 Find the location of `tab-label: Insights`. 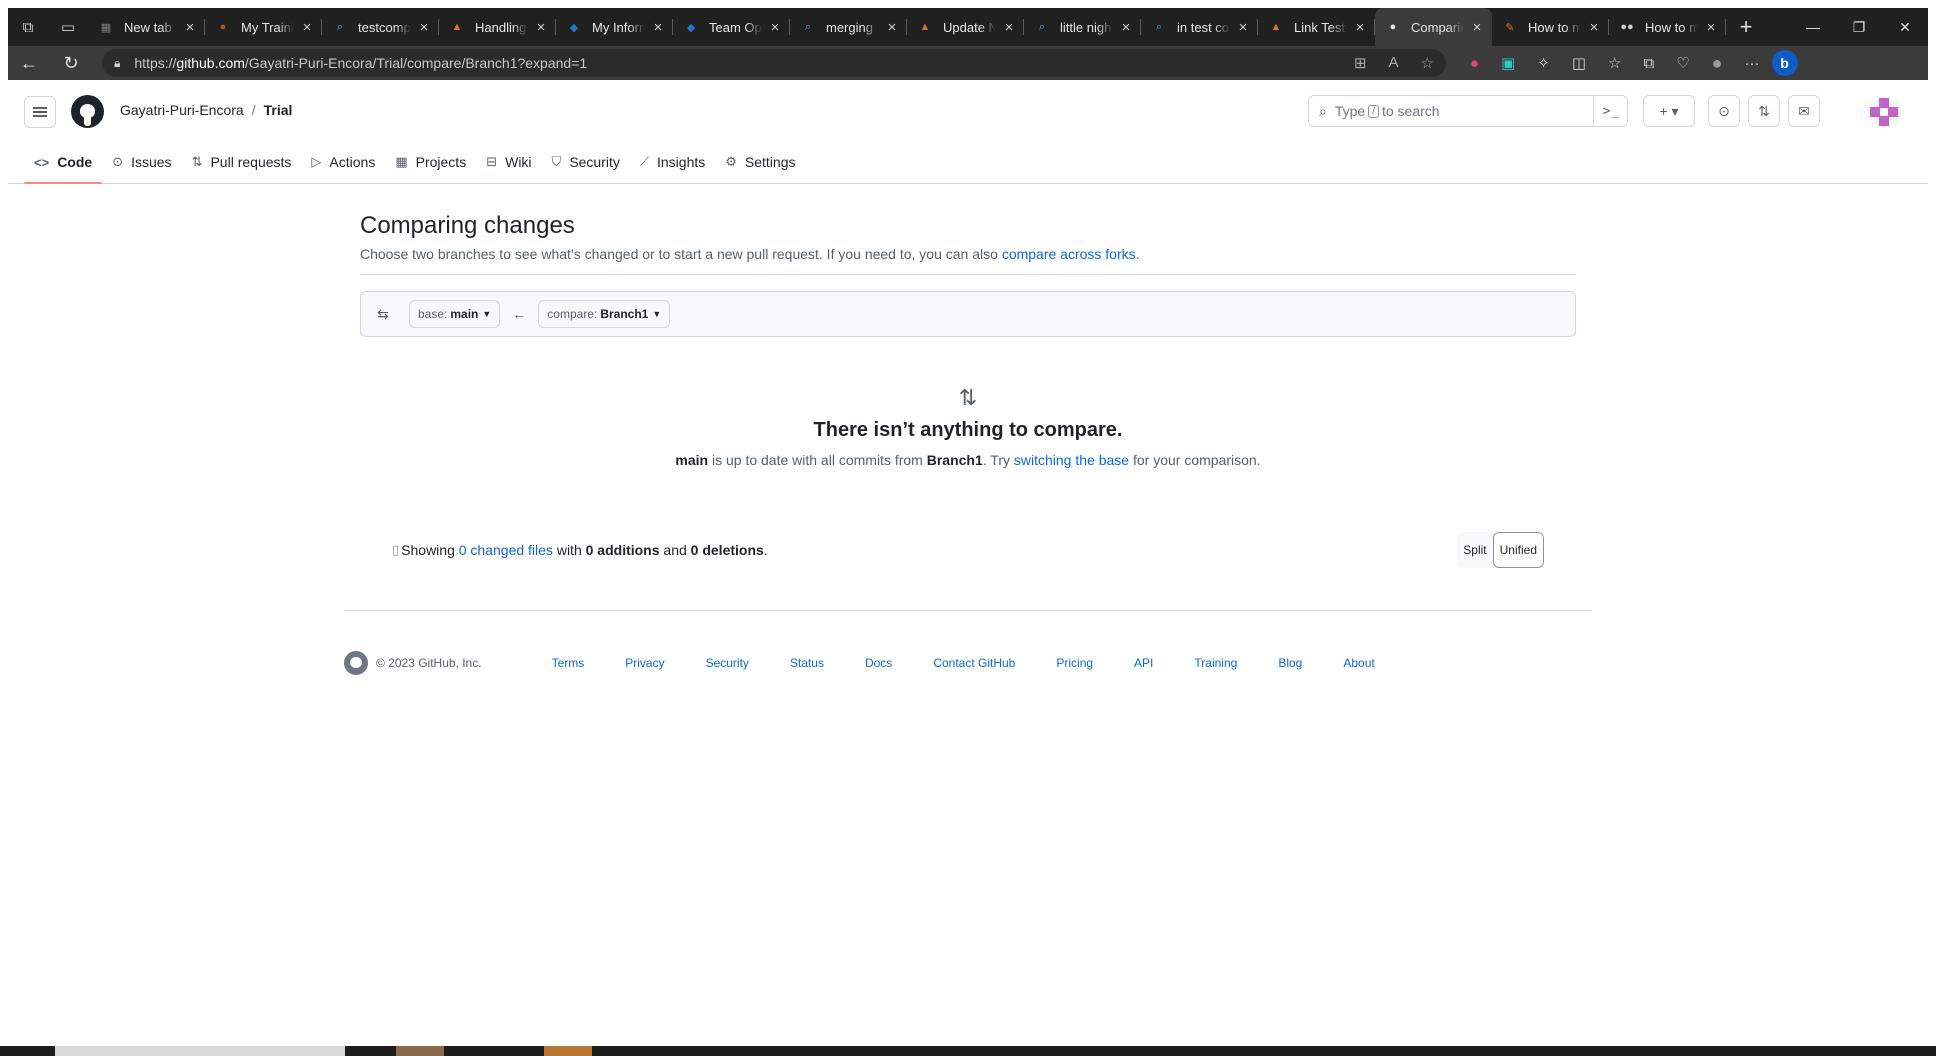

tab-label: Insights is located at coordinates (681, 162).